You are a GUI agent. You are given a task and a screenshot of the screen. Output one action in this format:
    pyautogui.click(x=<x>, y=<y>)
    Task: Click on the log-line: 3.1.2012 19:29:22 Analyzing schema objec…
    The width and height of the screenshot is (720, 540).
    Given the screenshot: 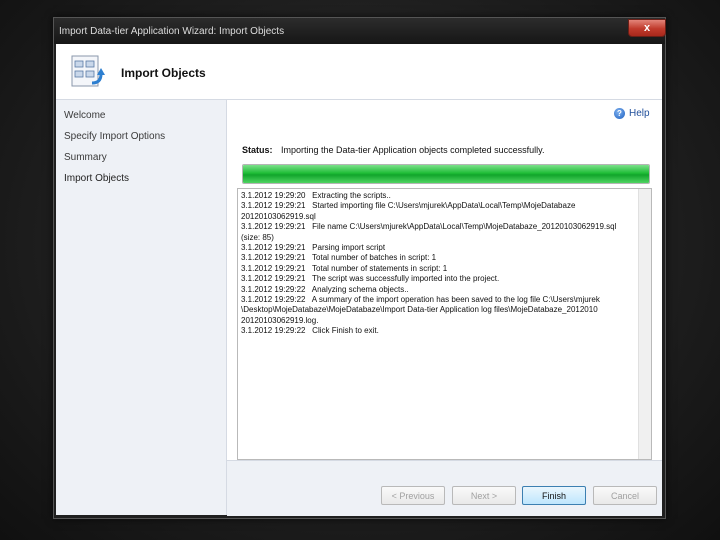 What is the action you would take?
    pyautogui.click(x=325, y=289)
    